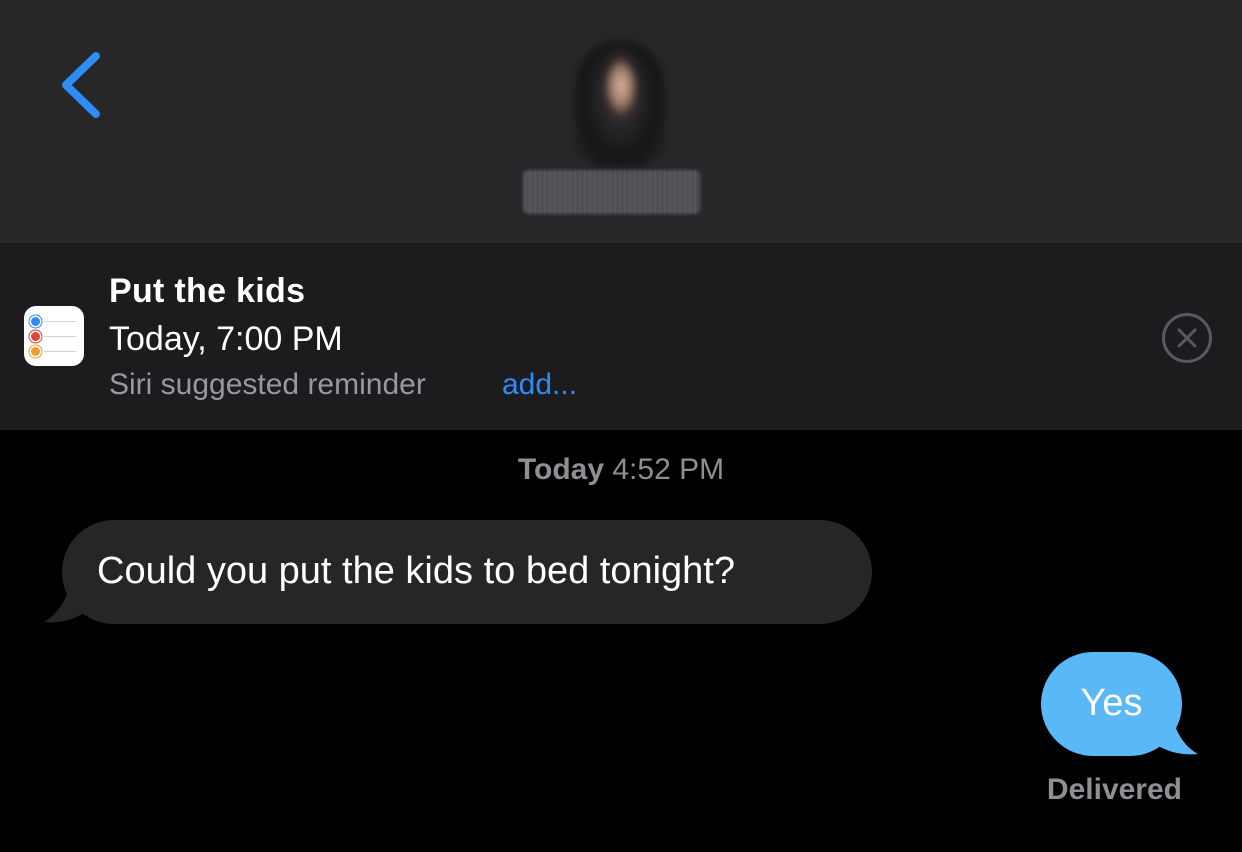 This screenshot has width=1242, height=852. I want to click on close-circle-icon, so click(1187, 338).